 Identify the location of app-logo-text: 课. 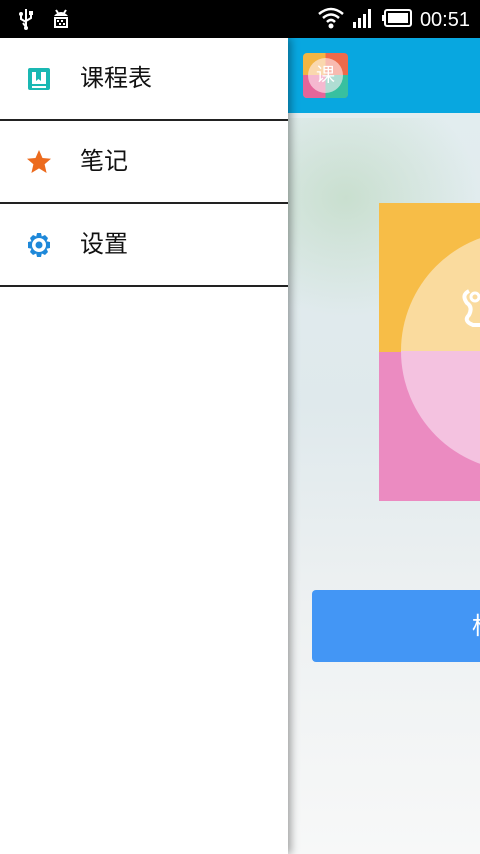
(325, 75).